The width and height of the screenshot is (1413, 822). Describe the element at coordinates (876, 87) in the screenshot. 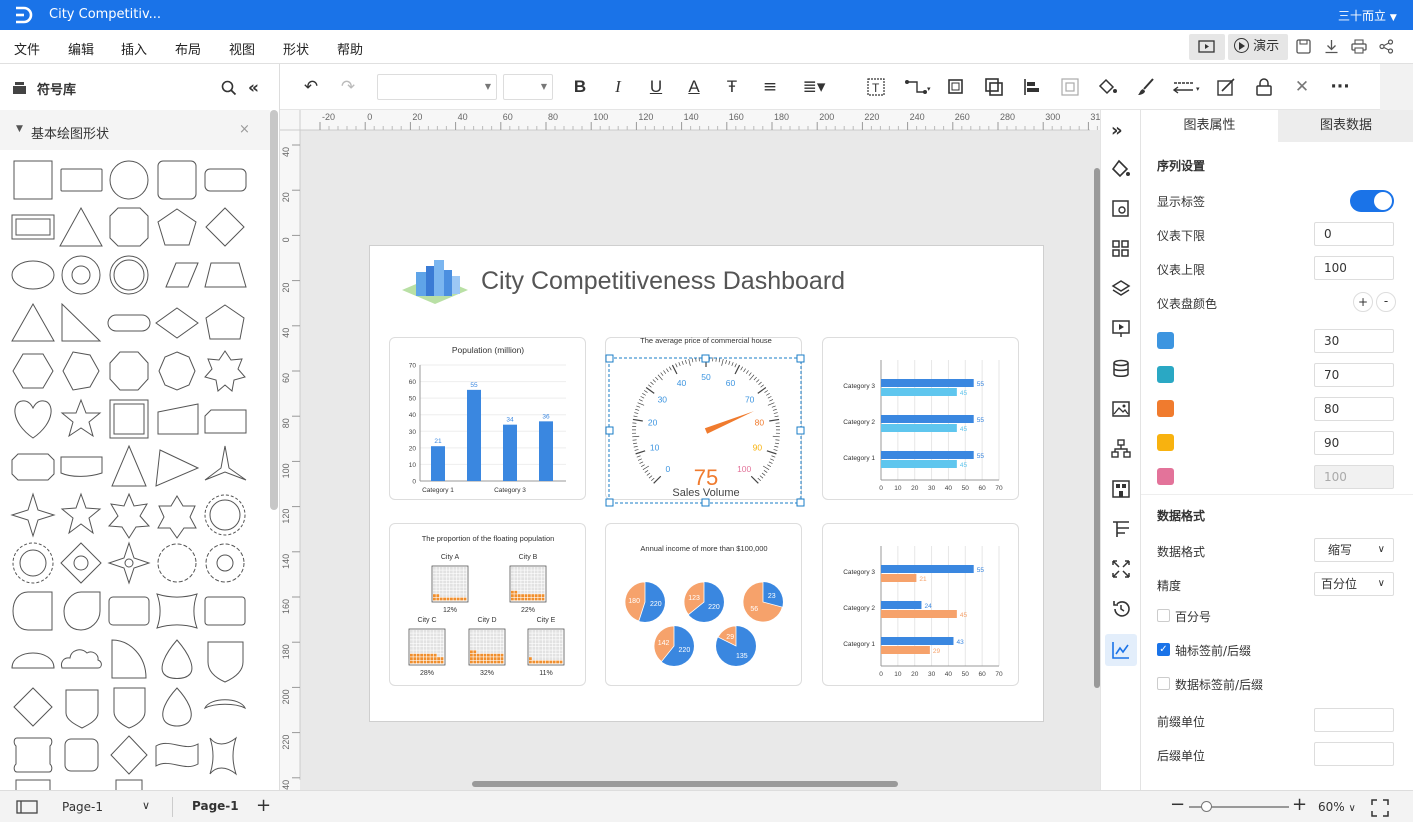

I see `text-box-icon: T` at that location.